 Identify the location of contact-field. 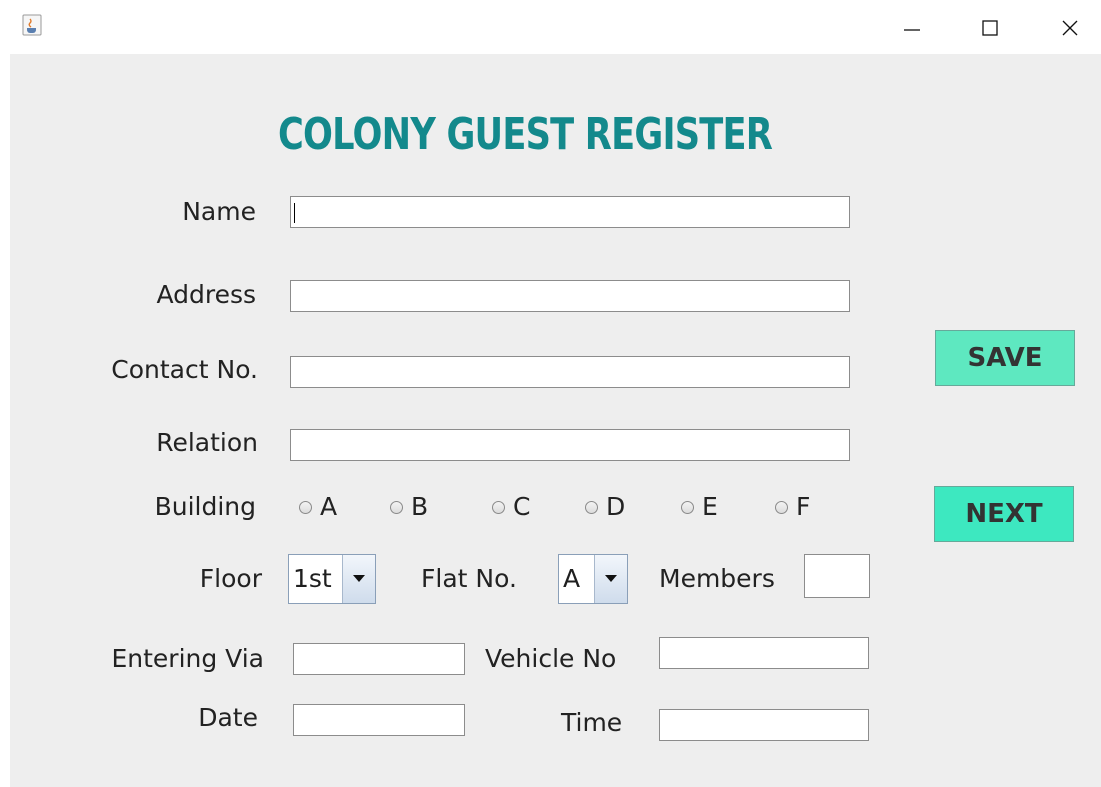
(570, 372).